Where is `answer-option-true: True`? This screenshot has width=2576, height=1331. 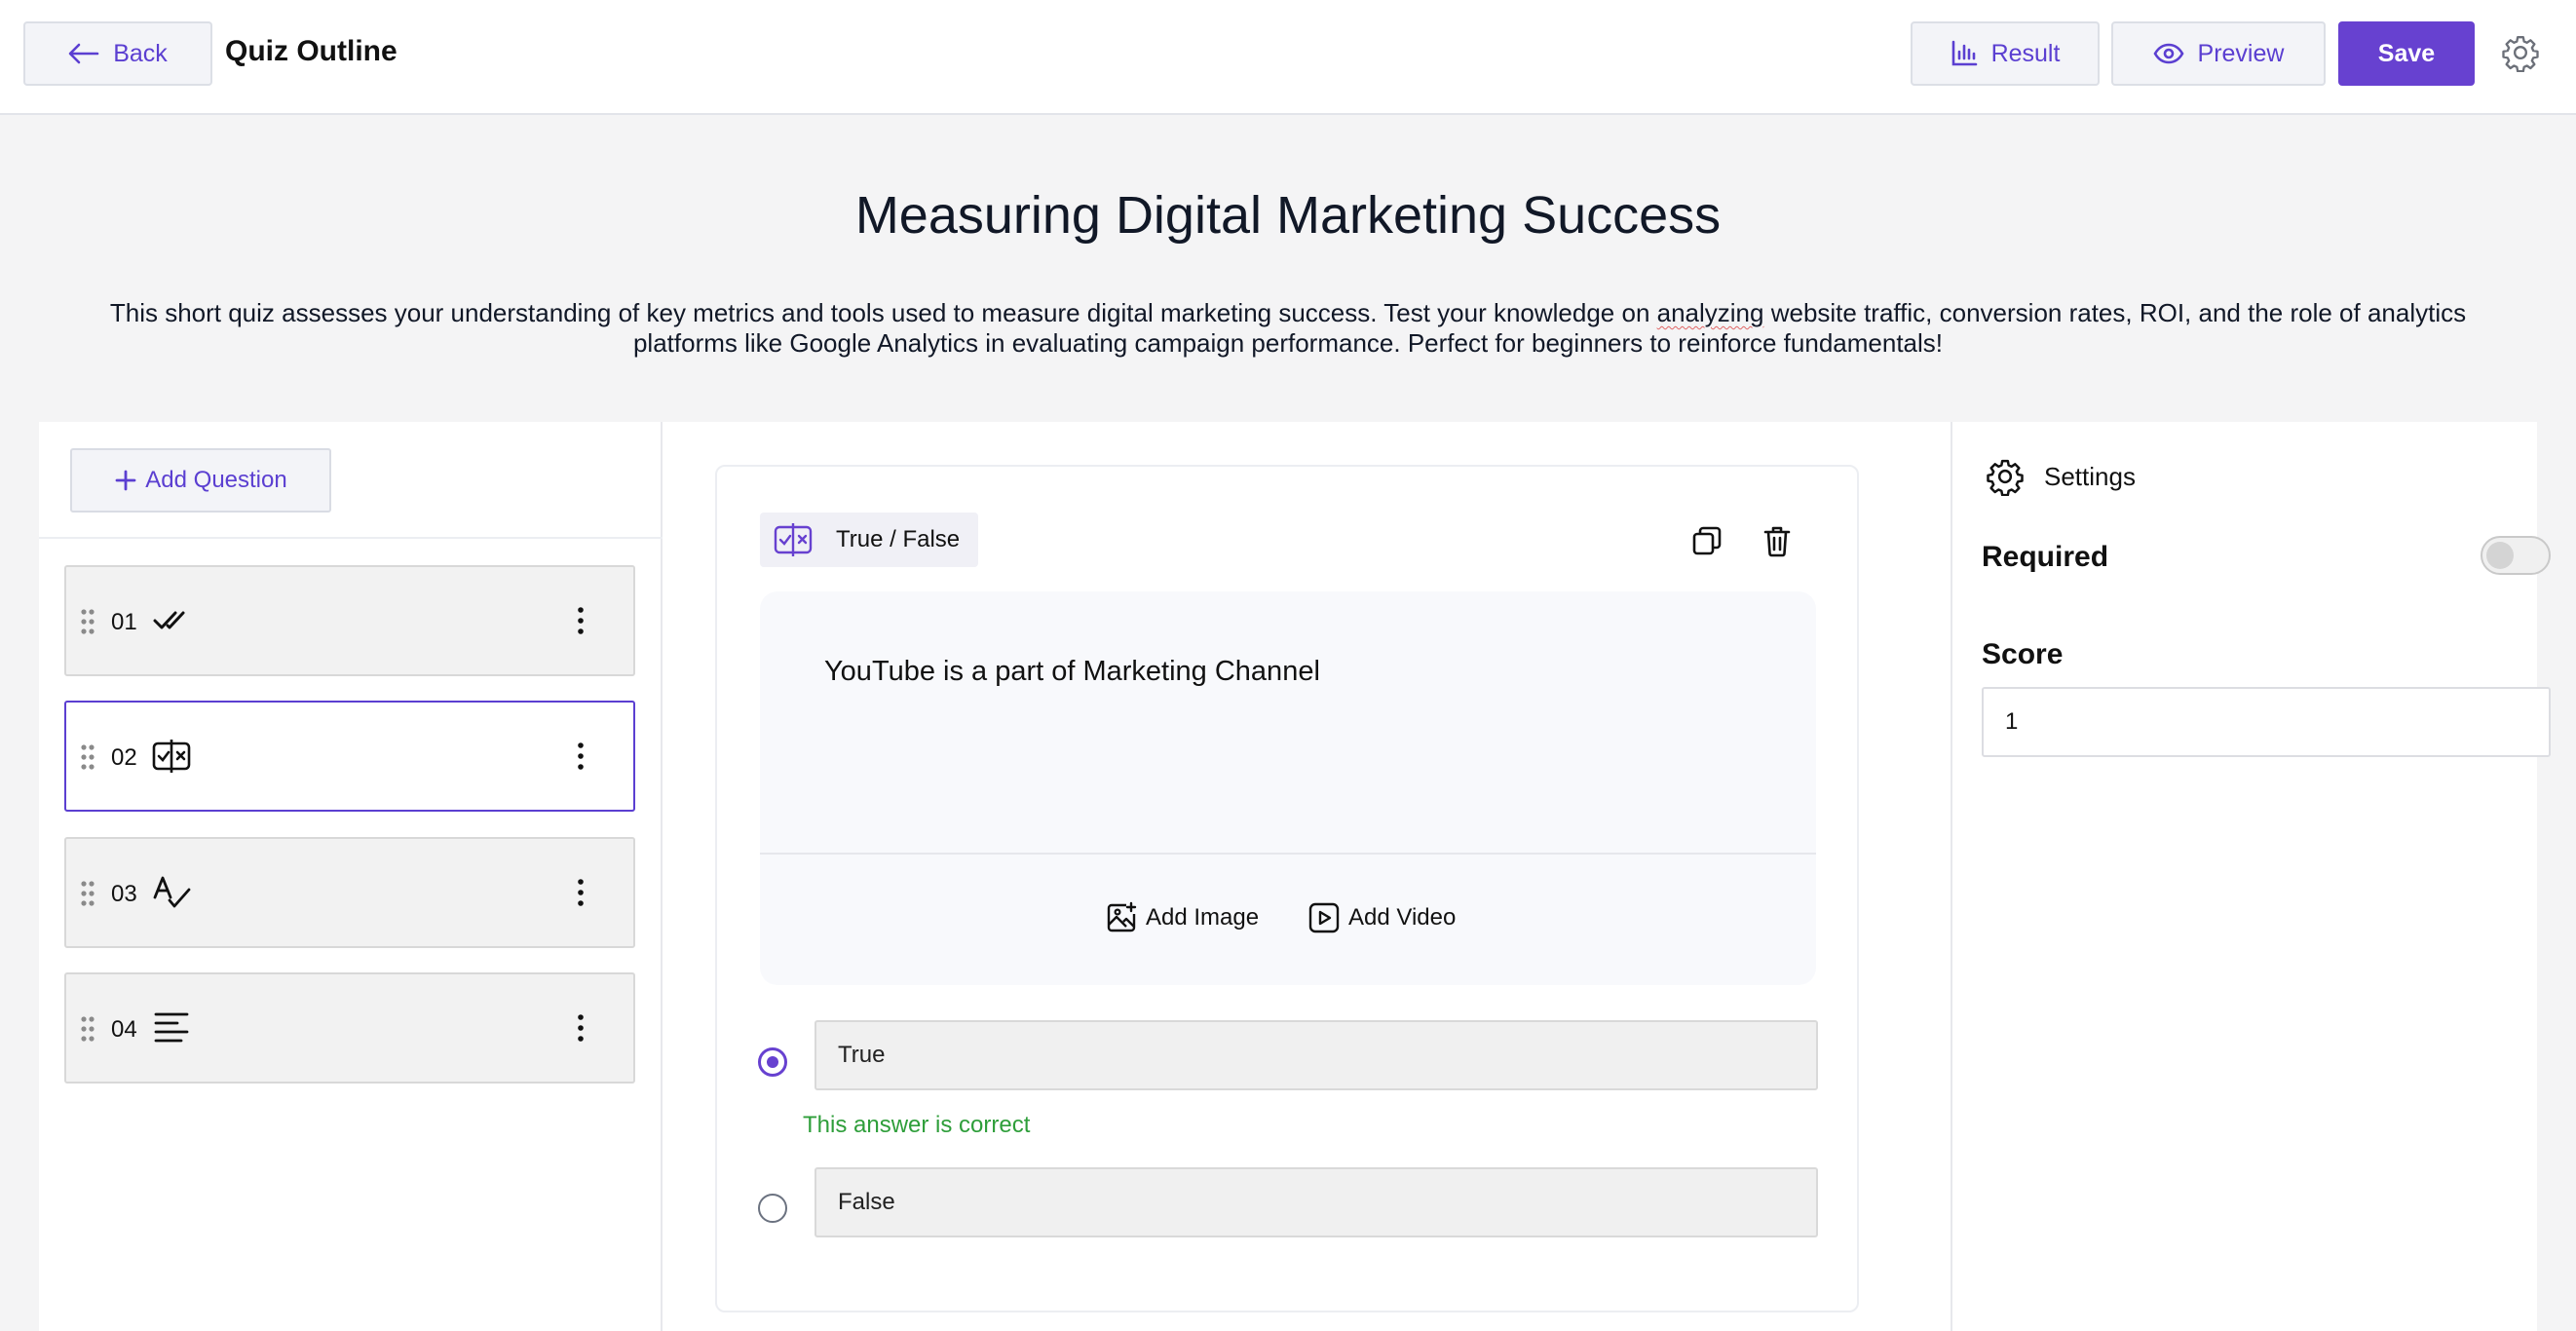
answer-option-true: True is located at coordinates (1316, 1055).